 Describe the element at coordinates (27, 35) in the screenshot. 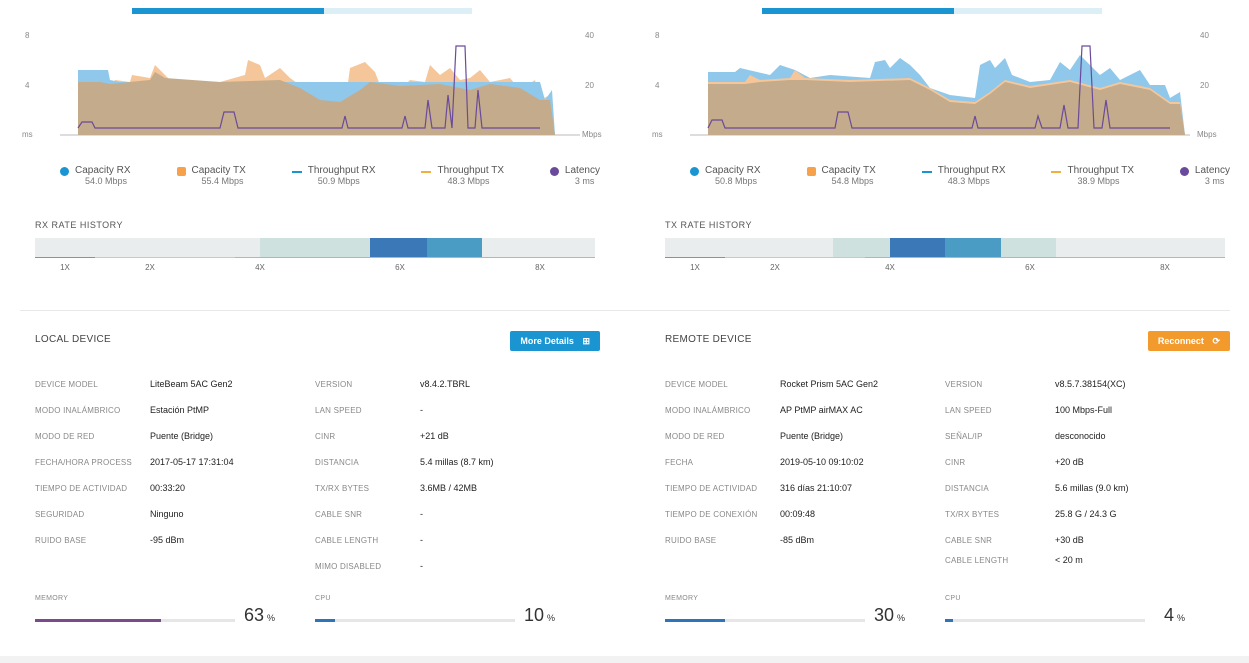

I see `latency-tick-8: 8` at that location.